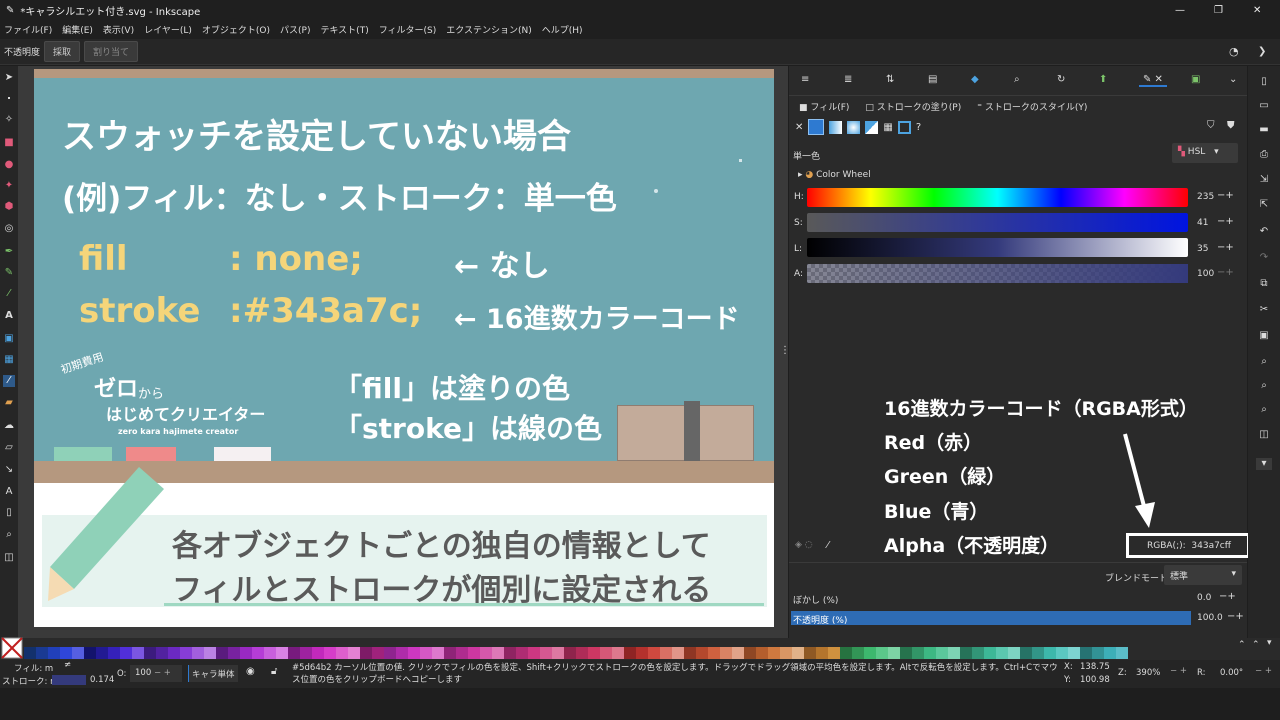 This screenshot has width=1280, height=720. What do you see at coordinates (236, 29) in the screenshot?
I see `menu-object: オブジェクト(O)` at bounding box center [236, 29].